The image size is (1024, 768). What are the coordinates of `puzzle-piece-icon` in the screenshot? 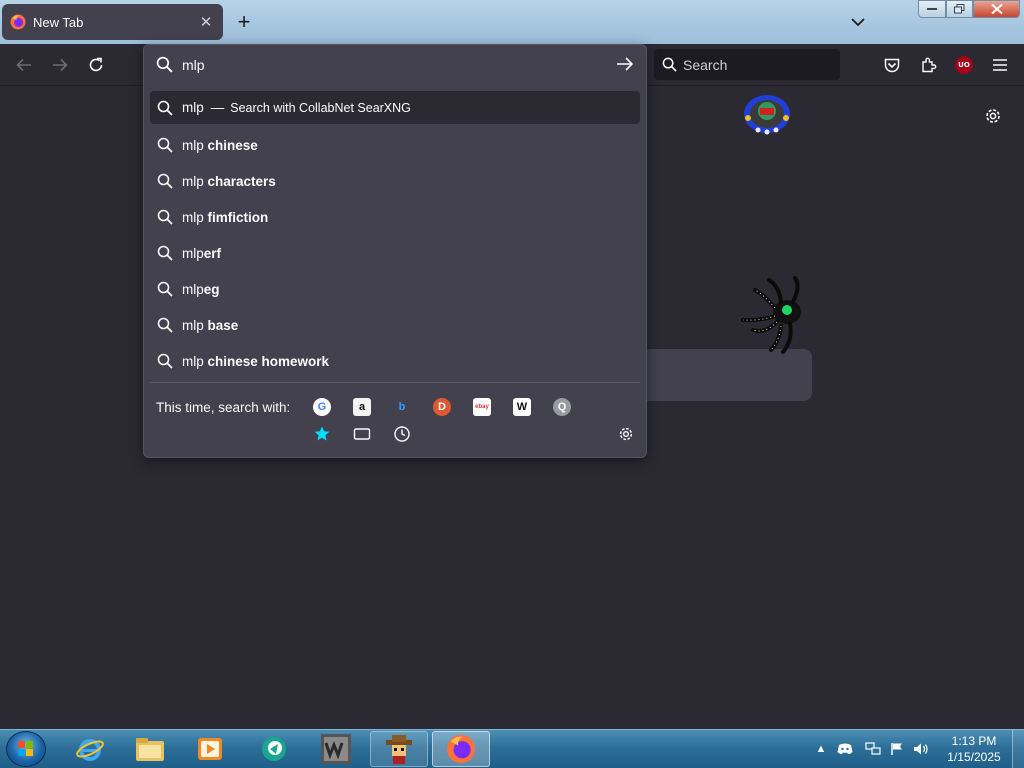 It's located at (929, 65).